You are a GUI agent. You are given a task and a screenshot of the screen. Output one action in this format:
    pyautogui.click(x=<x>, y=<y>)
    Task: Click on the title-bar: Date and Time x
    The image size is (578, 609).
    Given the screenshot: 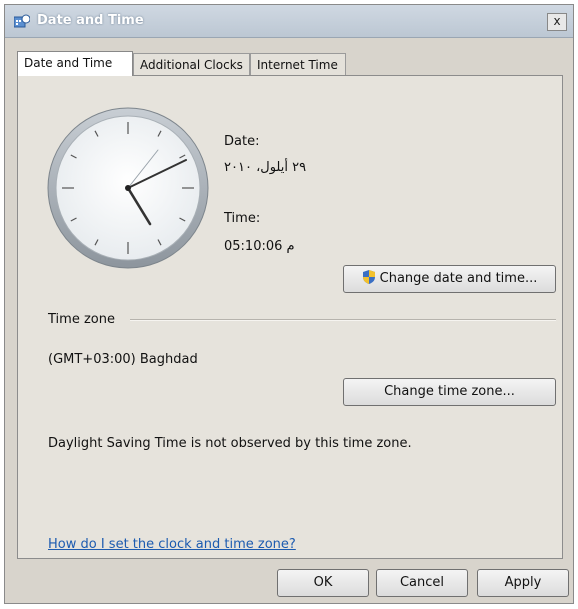 What is the action you would take?
    pyautogui.click(x=289, y=21)
    